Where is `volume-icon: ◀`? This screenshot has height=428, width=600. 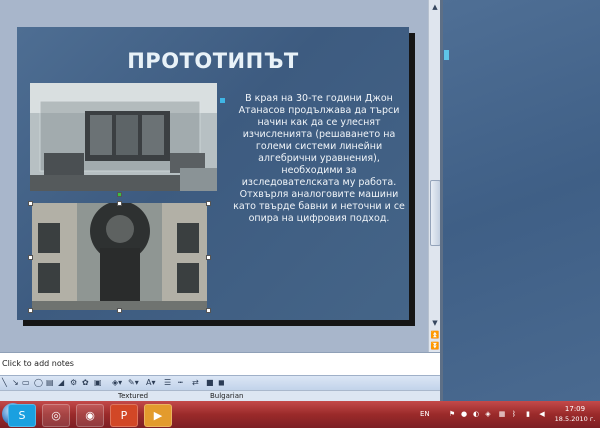
volume-icon: ◀ is located at coordinates (542, 414).